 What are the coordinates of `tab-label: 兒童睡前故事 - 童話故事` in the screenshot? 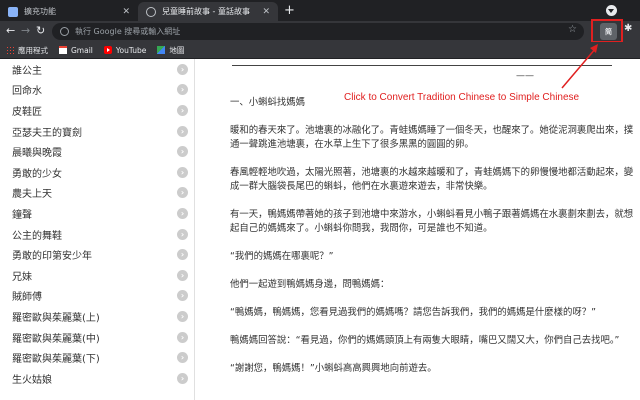 It's located at (206, 11).